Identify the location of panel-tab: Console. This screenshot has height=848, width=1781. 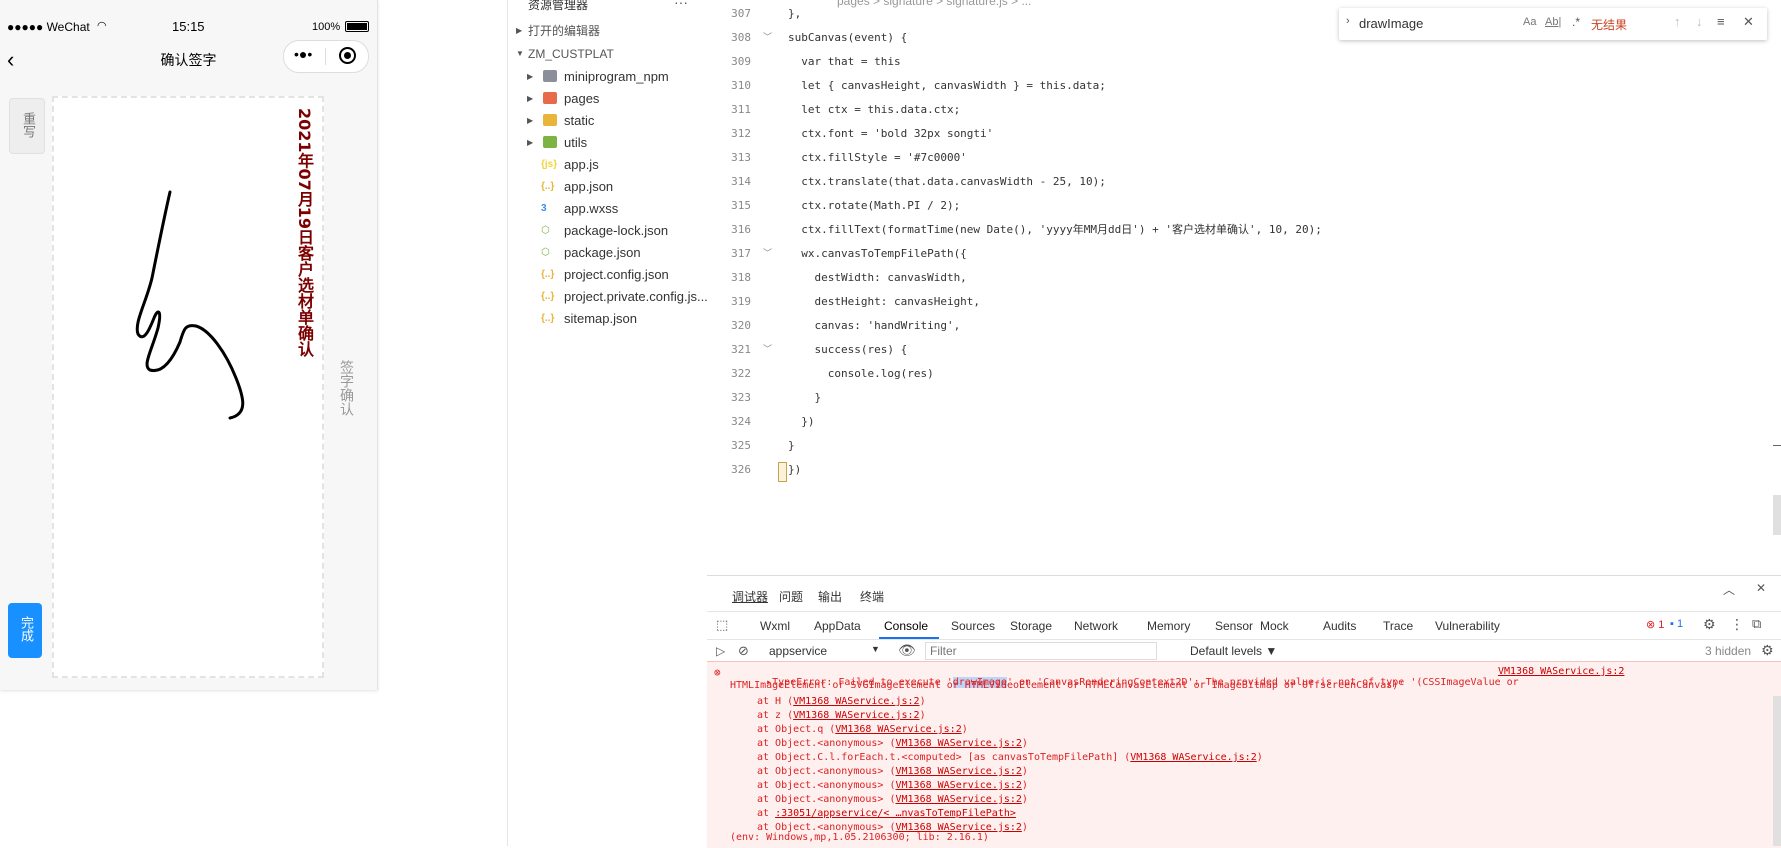
(906, 626).